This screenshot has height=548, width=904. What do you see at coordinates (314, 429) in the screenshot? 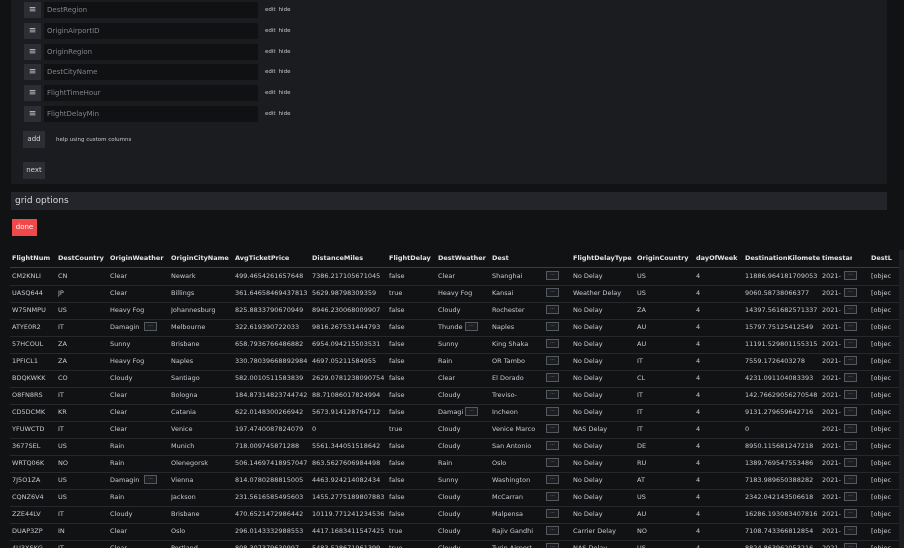
I see `cell-distancemiles: 0` at bounding box center [314, 429].